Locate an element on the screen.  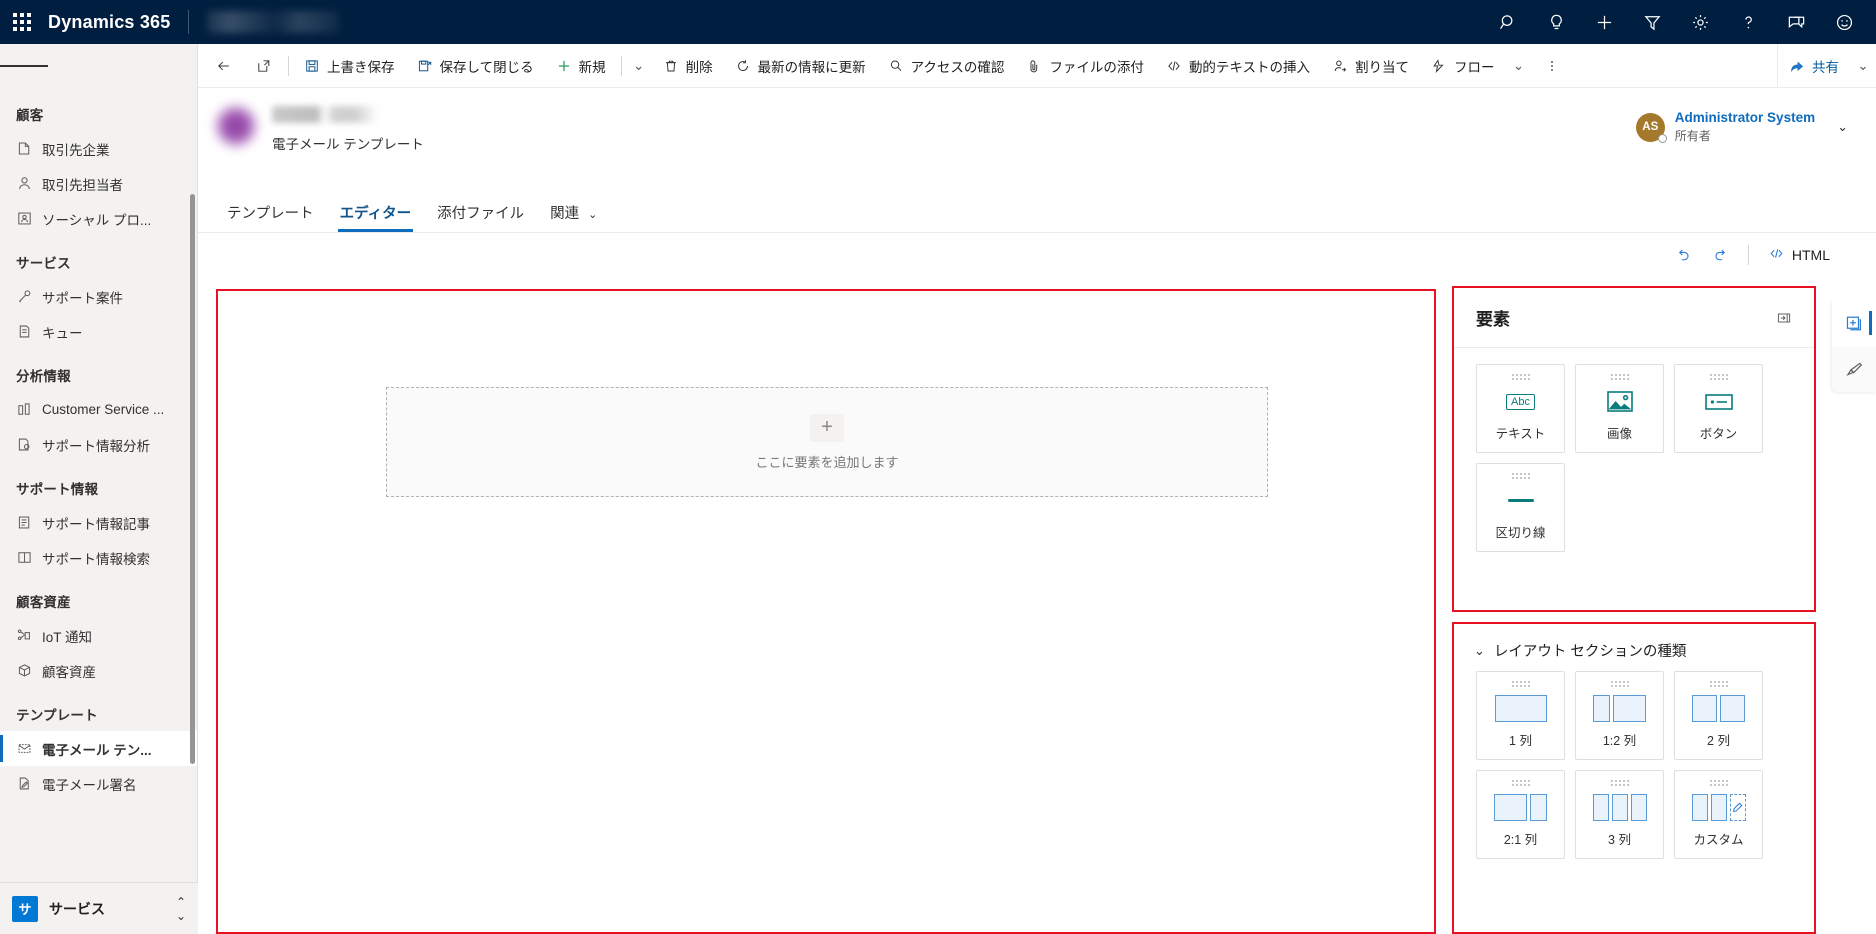
sidebar-item-queues: キュー is located at coordinates (98, 331).